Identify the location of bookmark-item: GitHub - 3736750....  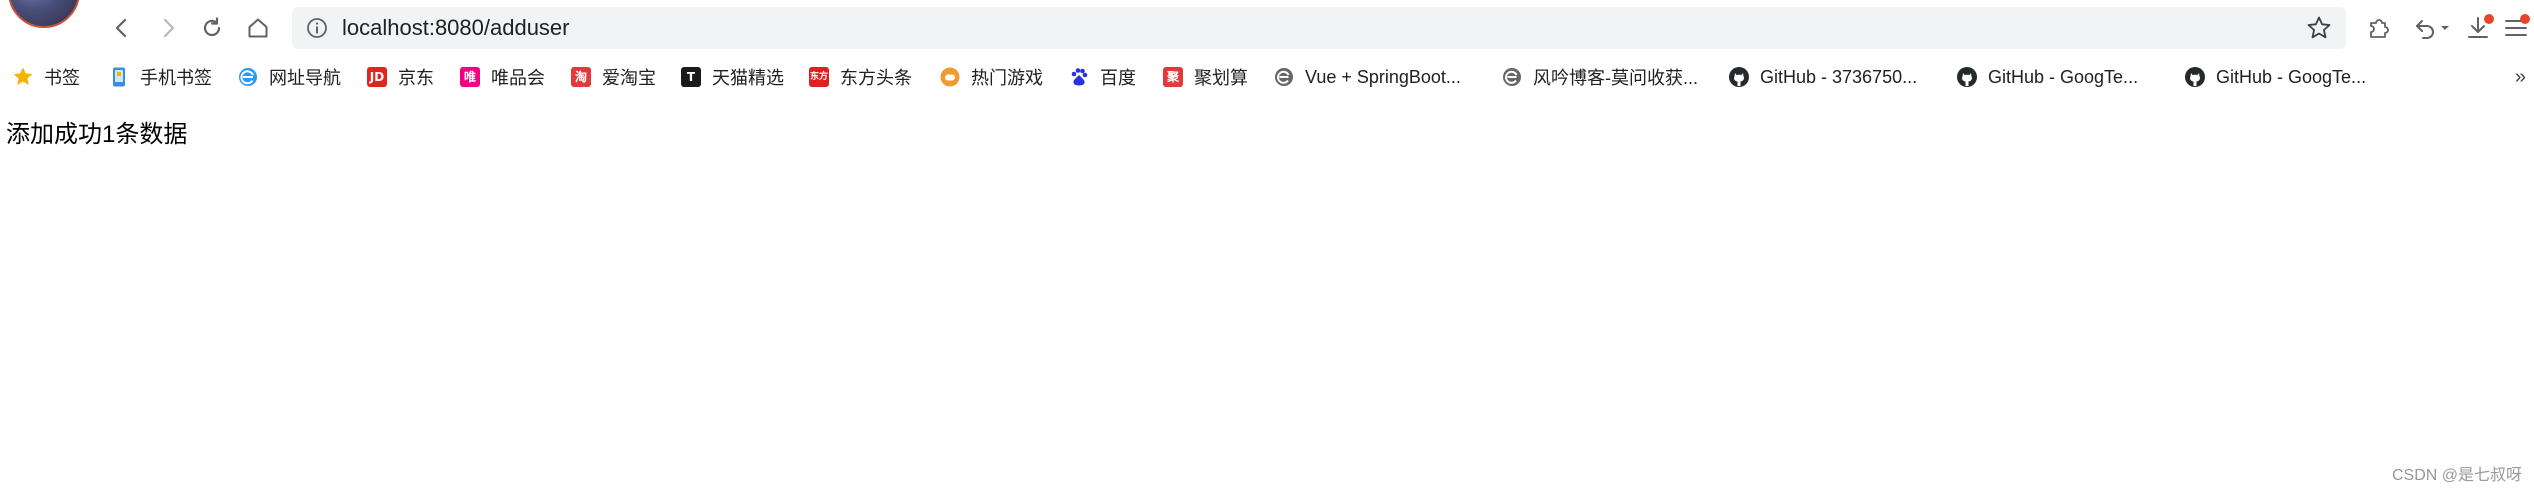
(1822, 77).